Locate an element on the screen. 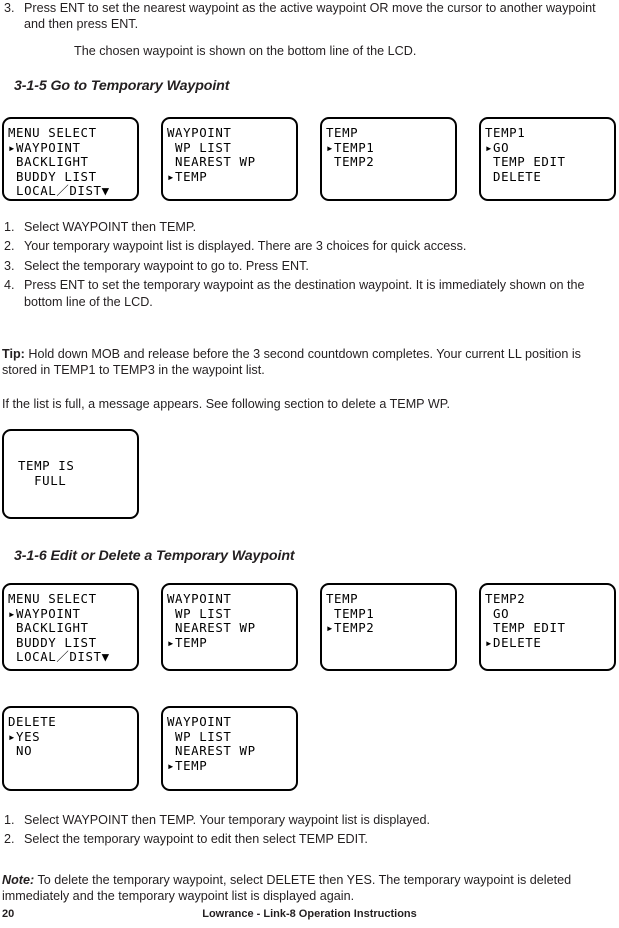 The width and height of the screenshot is (619, 928). lcd-screen-temp-list-2: TEMP TEMP1 ▸TEMP2 is located at coordinates (388, 627).